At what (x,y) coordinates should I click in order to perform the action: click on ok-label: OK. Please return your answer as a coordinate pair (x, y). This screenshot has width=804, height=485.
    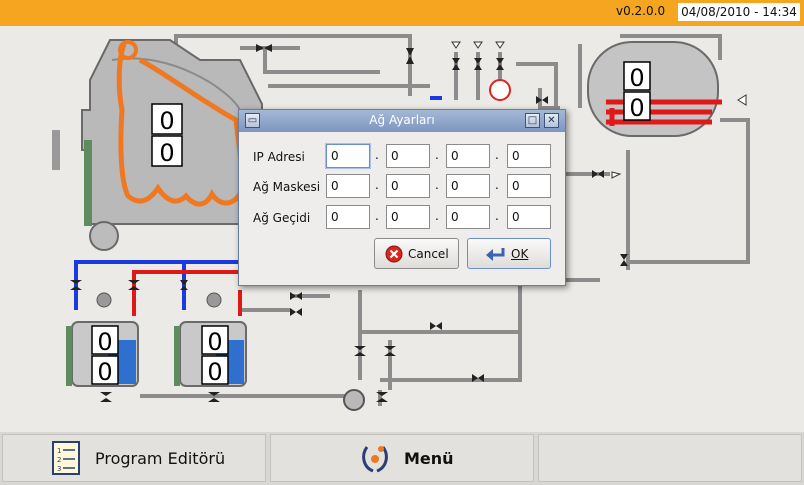
    Looking at the image, I should click on (520, 254).